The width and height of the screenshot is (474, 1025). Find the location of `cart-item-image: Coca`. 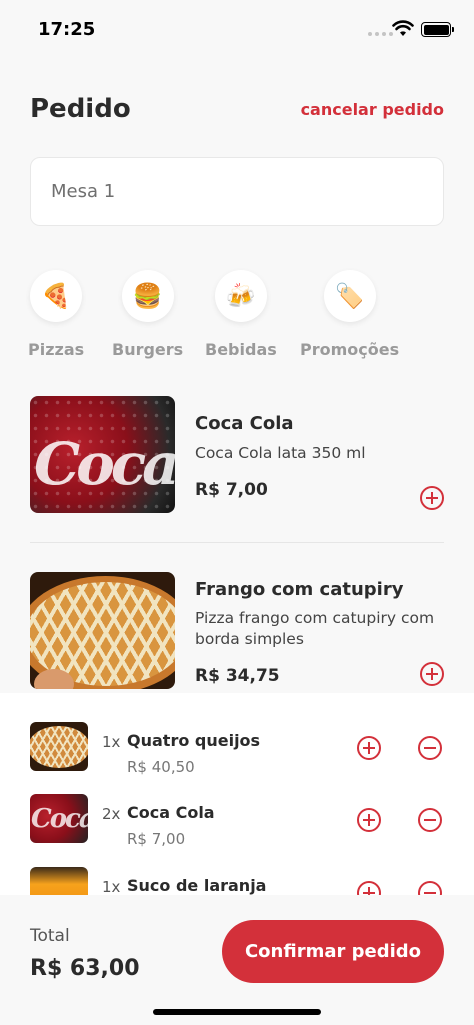

cart-item-image: Coca is located at coordinates (59, 818).